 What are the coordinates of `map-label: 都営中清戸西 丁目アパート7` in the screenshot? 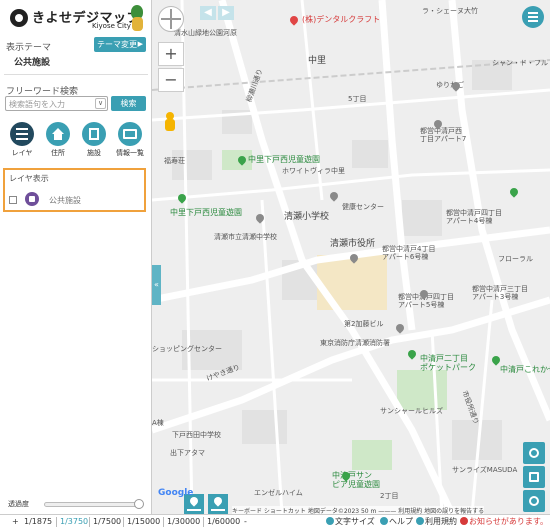 It's located at (443, 135).